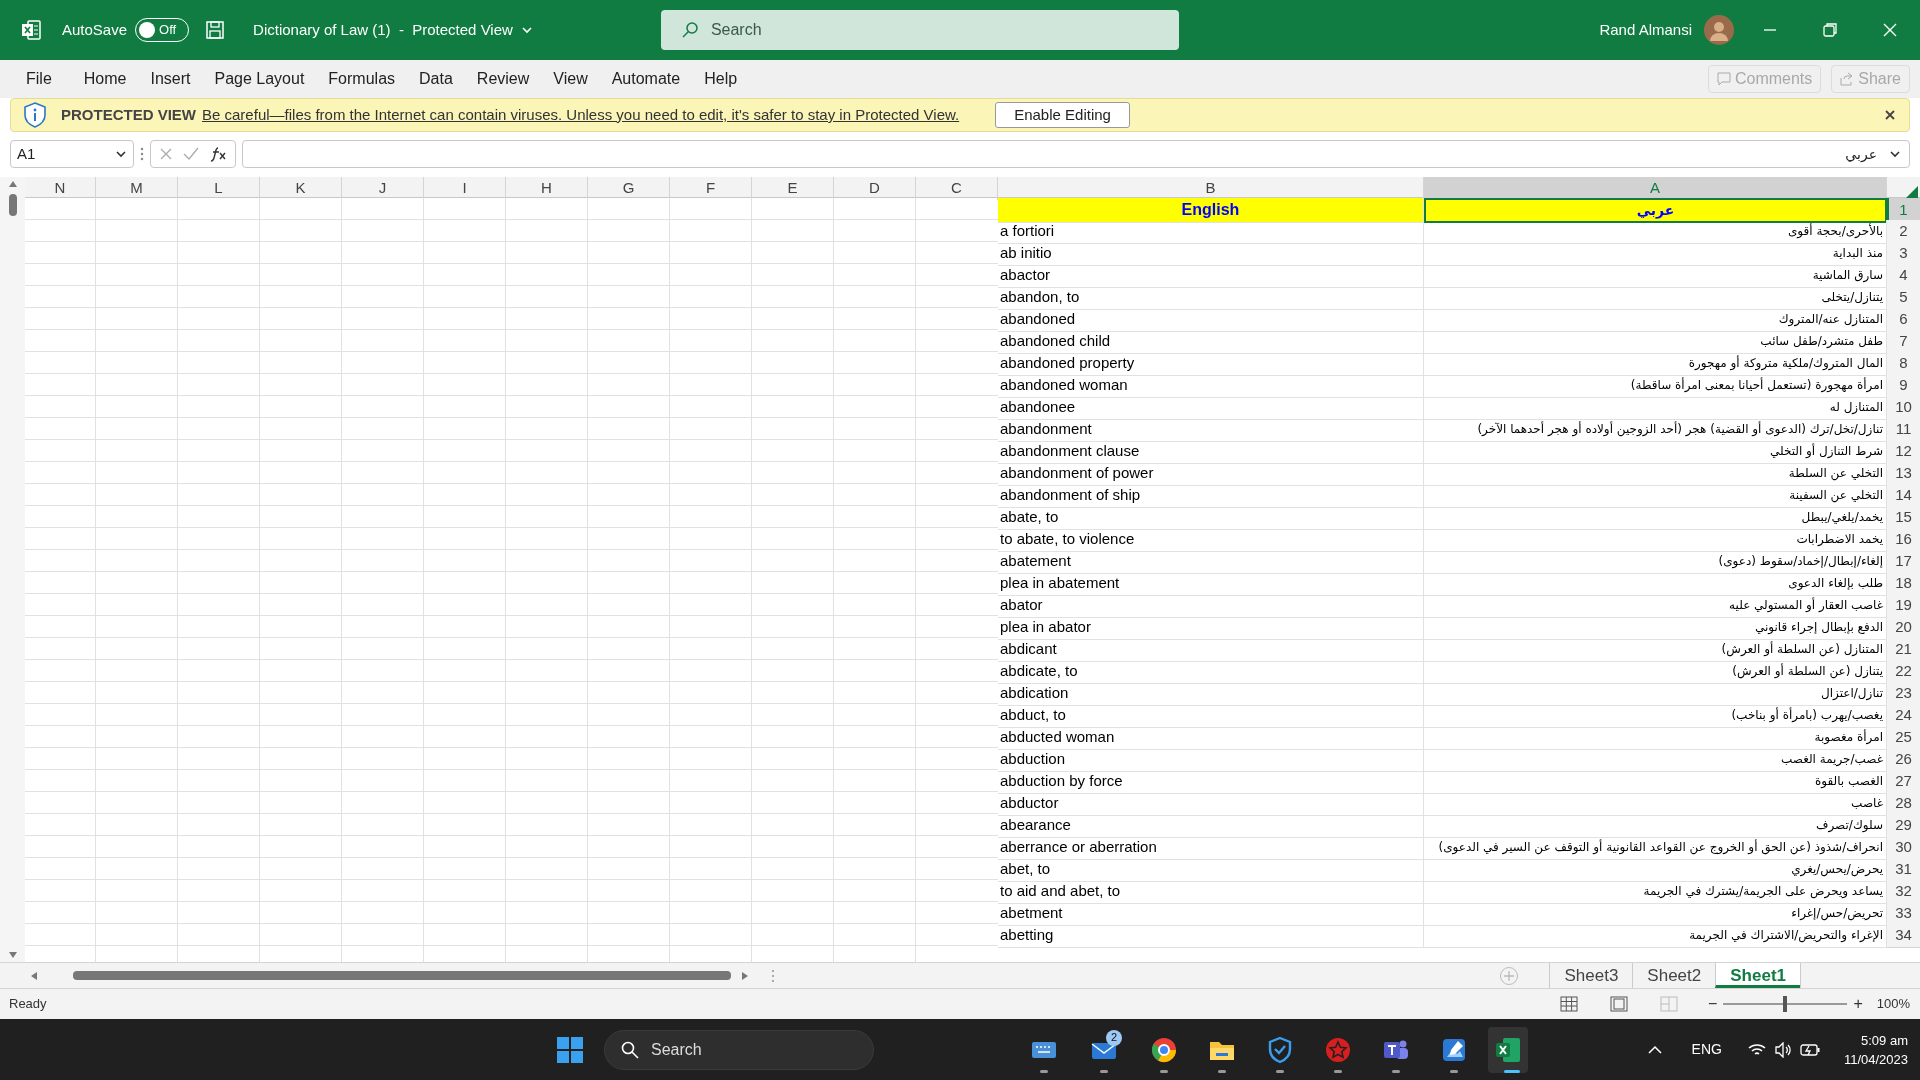 This screenshot has width=1920, height=1080. I want to click on horizontal-scroll-thumb, so click(402, 975).